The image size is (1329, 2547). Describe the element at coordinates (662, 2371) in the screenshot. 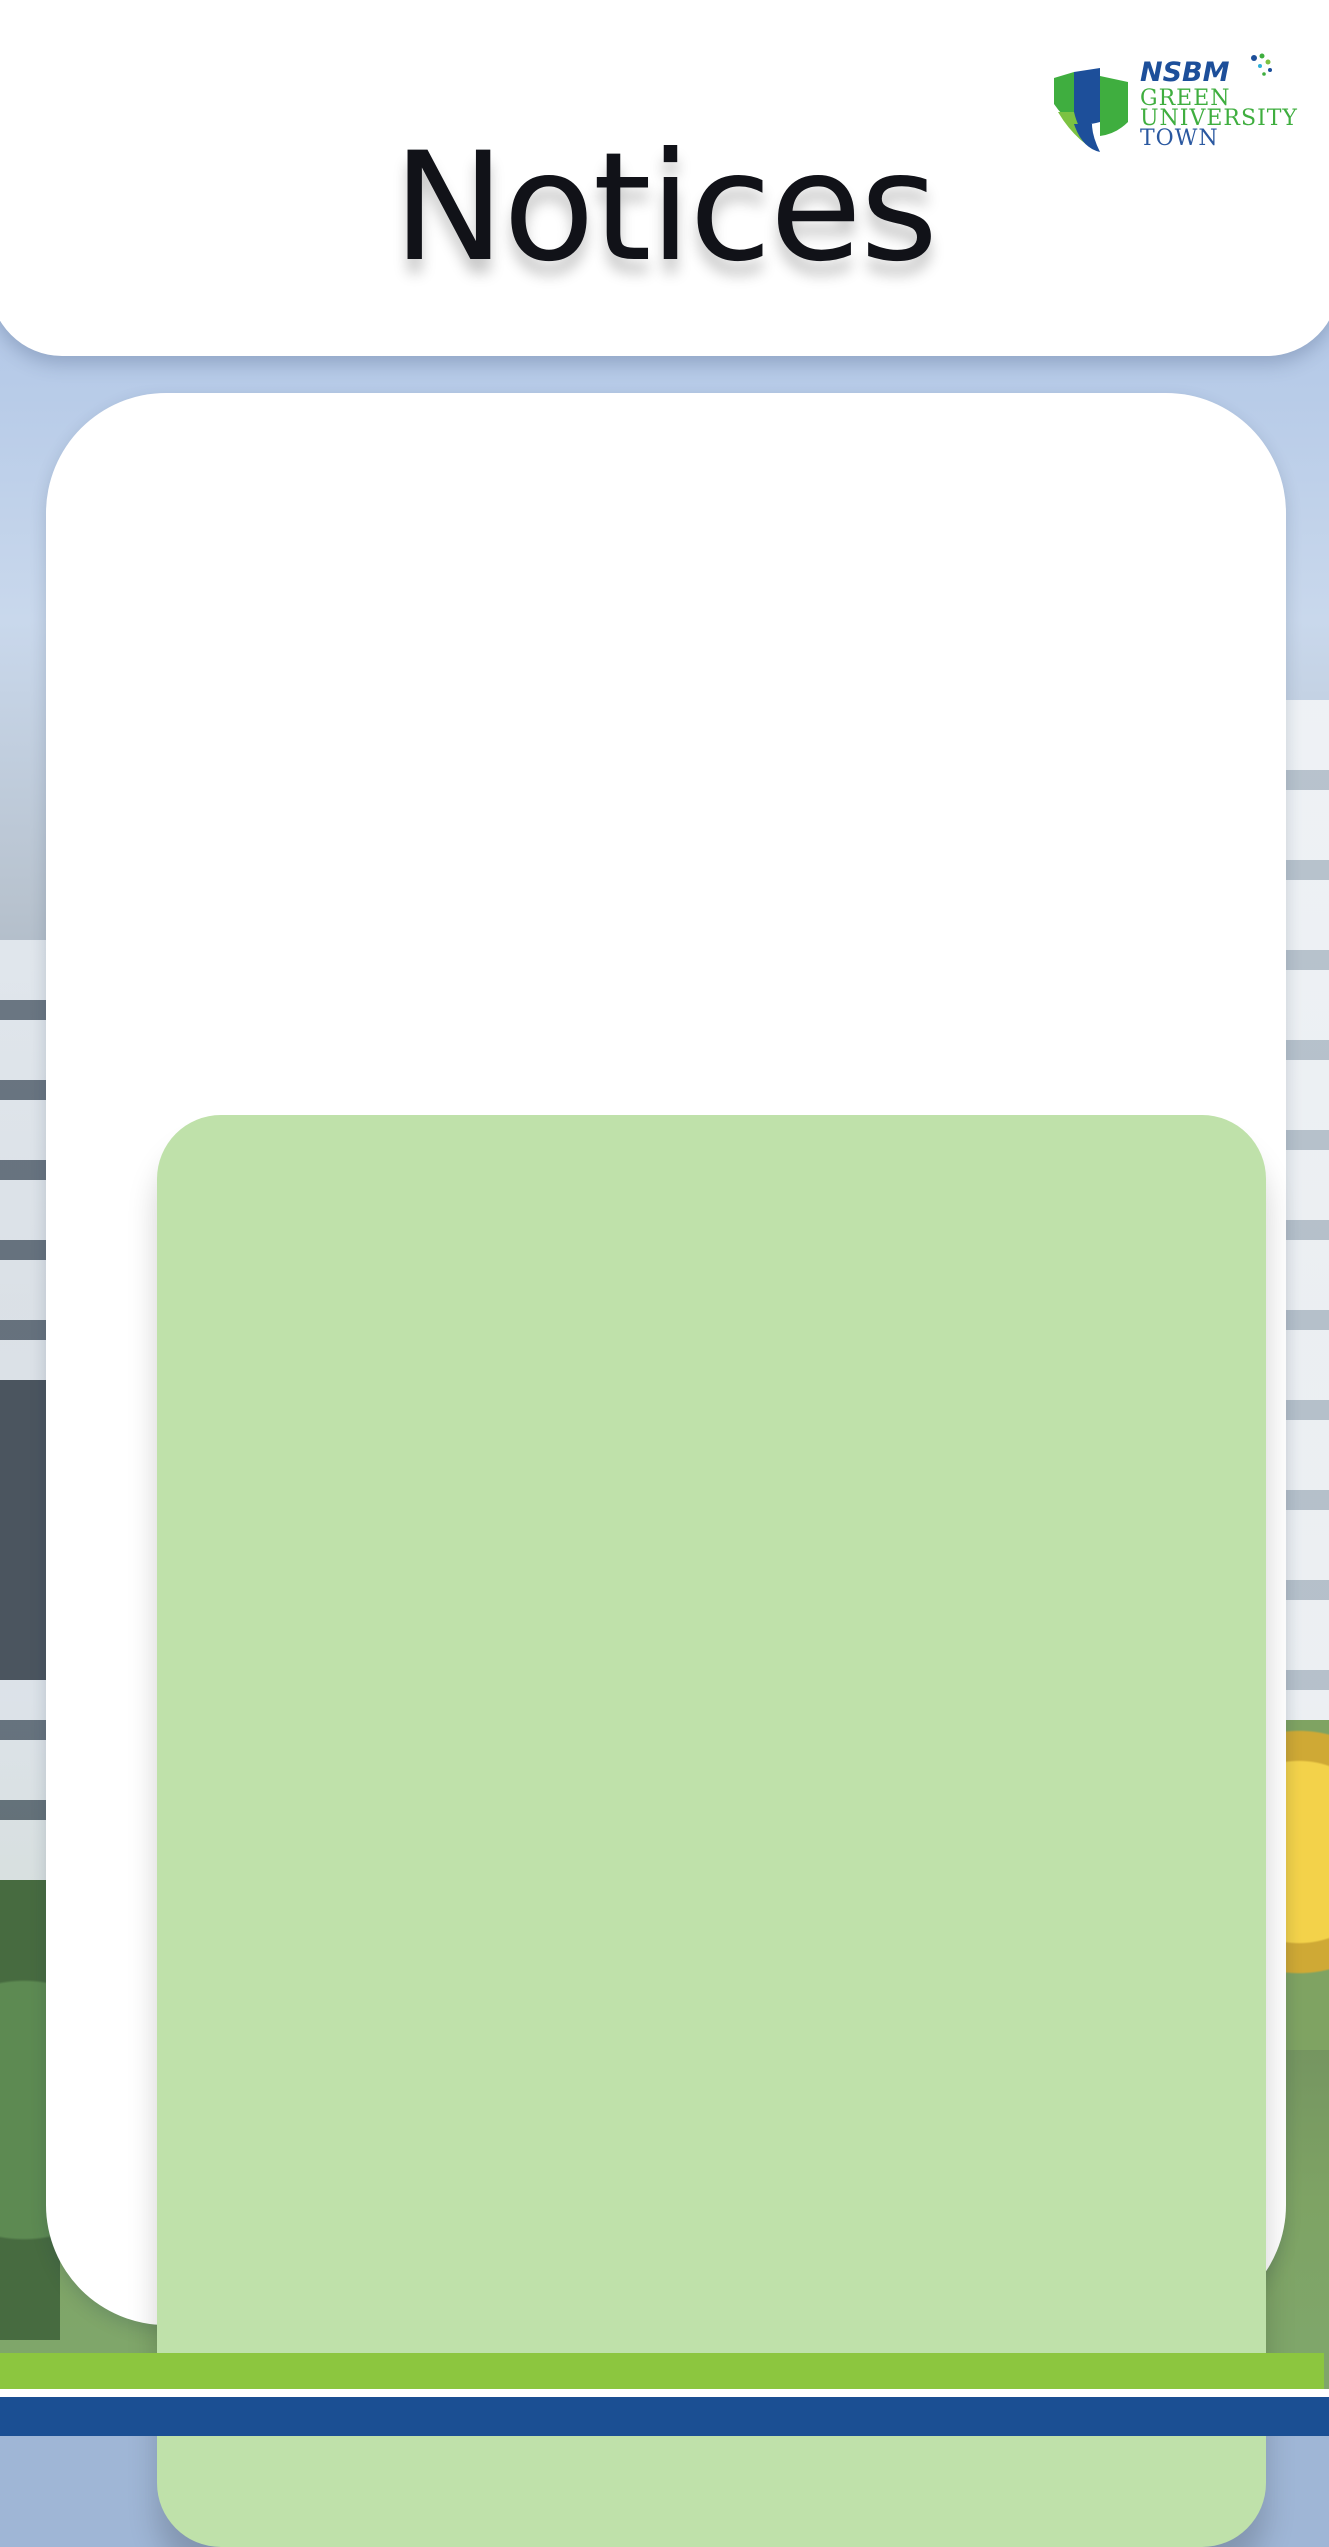

I see `footer-stripe-green` at that location.